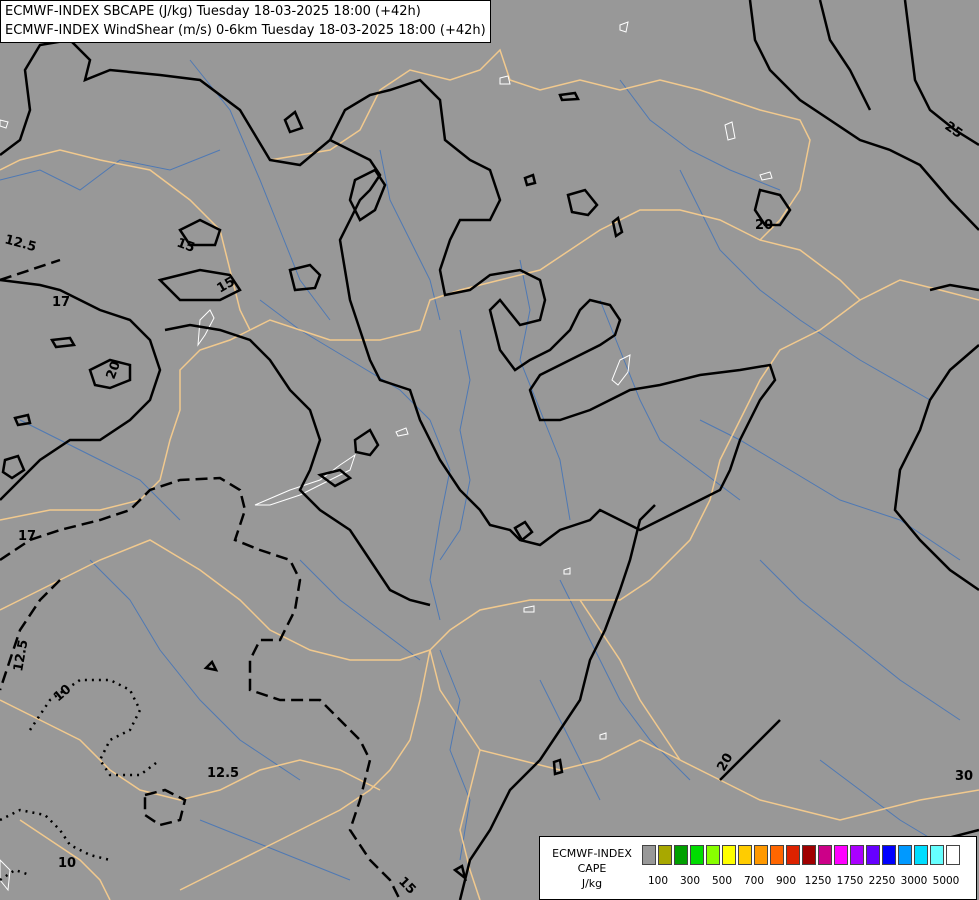 This screenshot has height=900, width=979. I want to click on legend-ticks: 100 300 500 700 900 1250 1750 2250 3000 5000, so click(807, 882).